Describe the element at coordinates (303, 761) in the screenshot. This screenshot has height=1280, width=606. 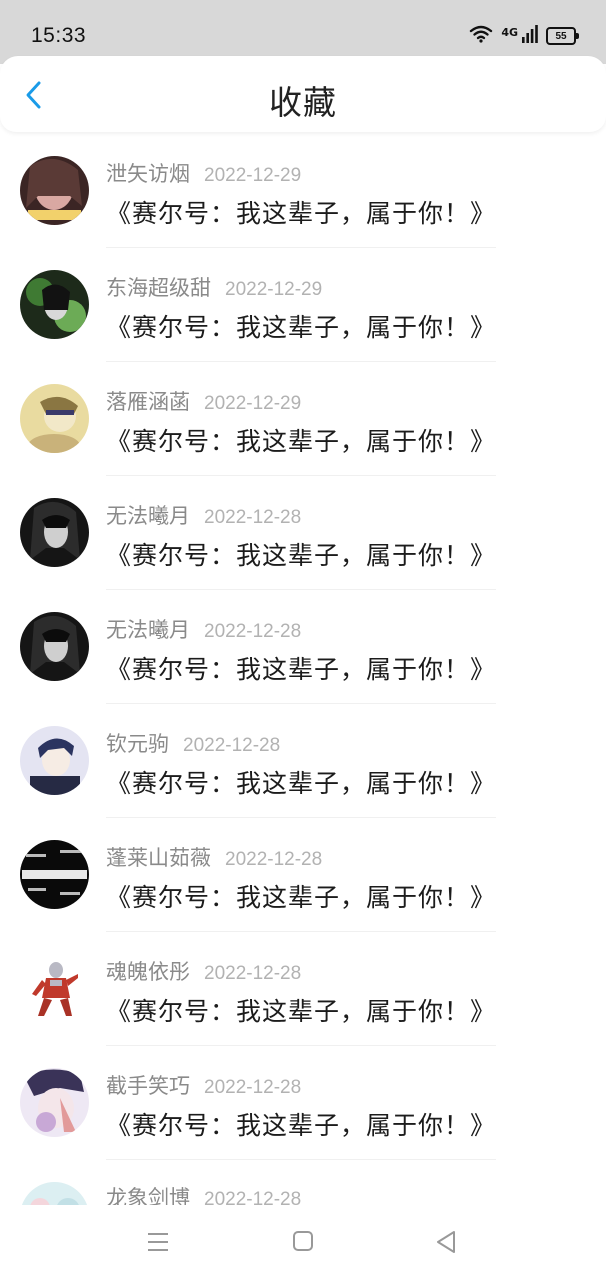
I see `list-item: 钦元驹 2022-12-28 《赛尔号：我这辈子，属于你！》` at that location.